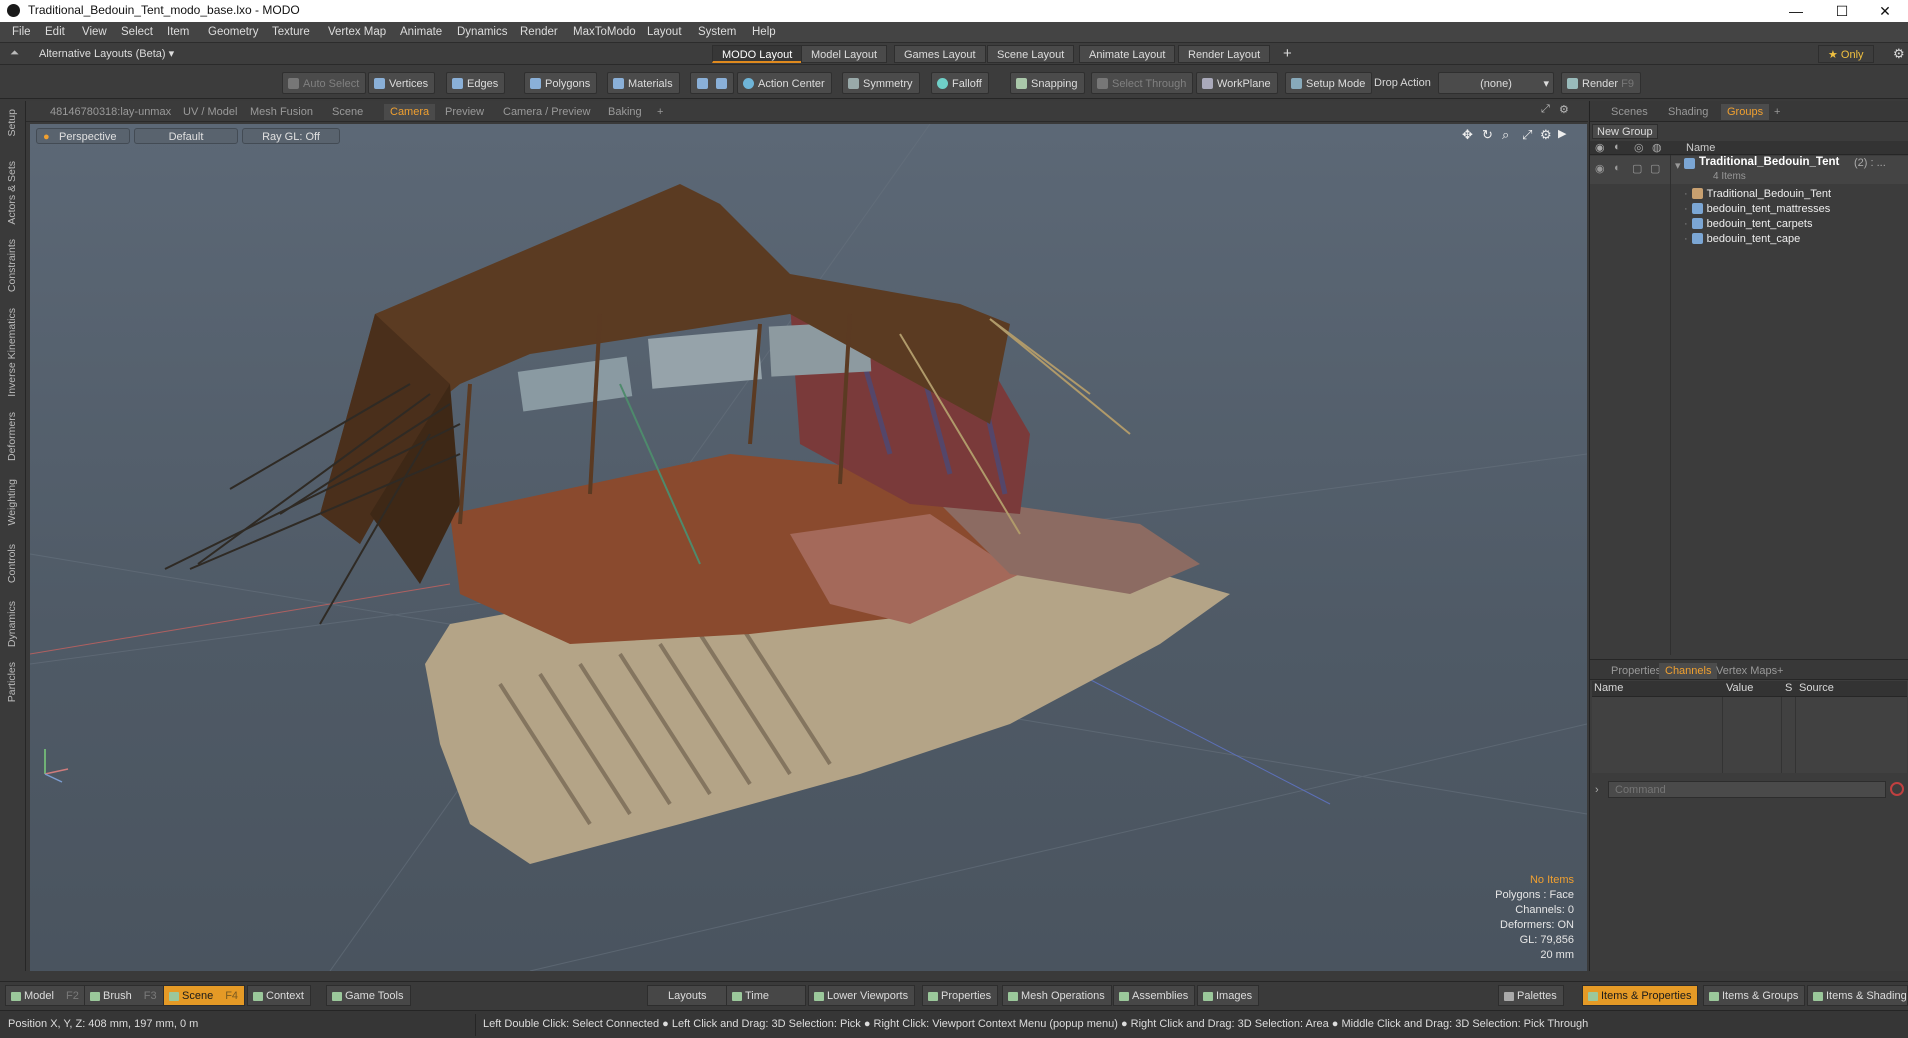 The image size is (1908, 1038). What do you see at coordinates (12, 682) in the screenshot?
I see `left-tab-particles: Particles` at bounding box center [12, 682].